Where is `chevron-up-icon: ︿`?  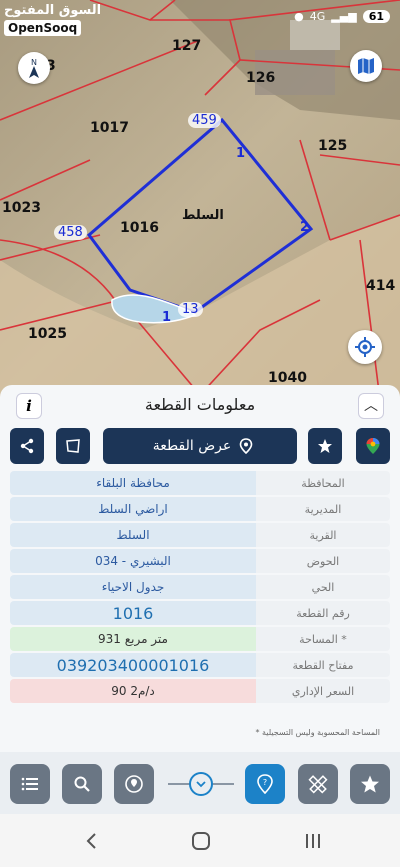 chevron-up-icon: ︿ is located at coordinates (371, 406).